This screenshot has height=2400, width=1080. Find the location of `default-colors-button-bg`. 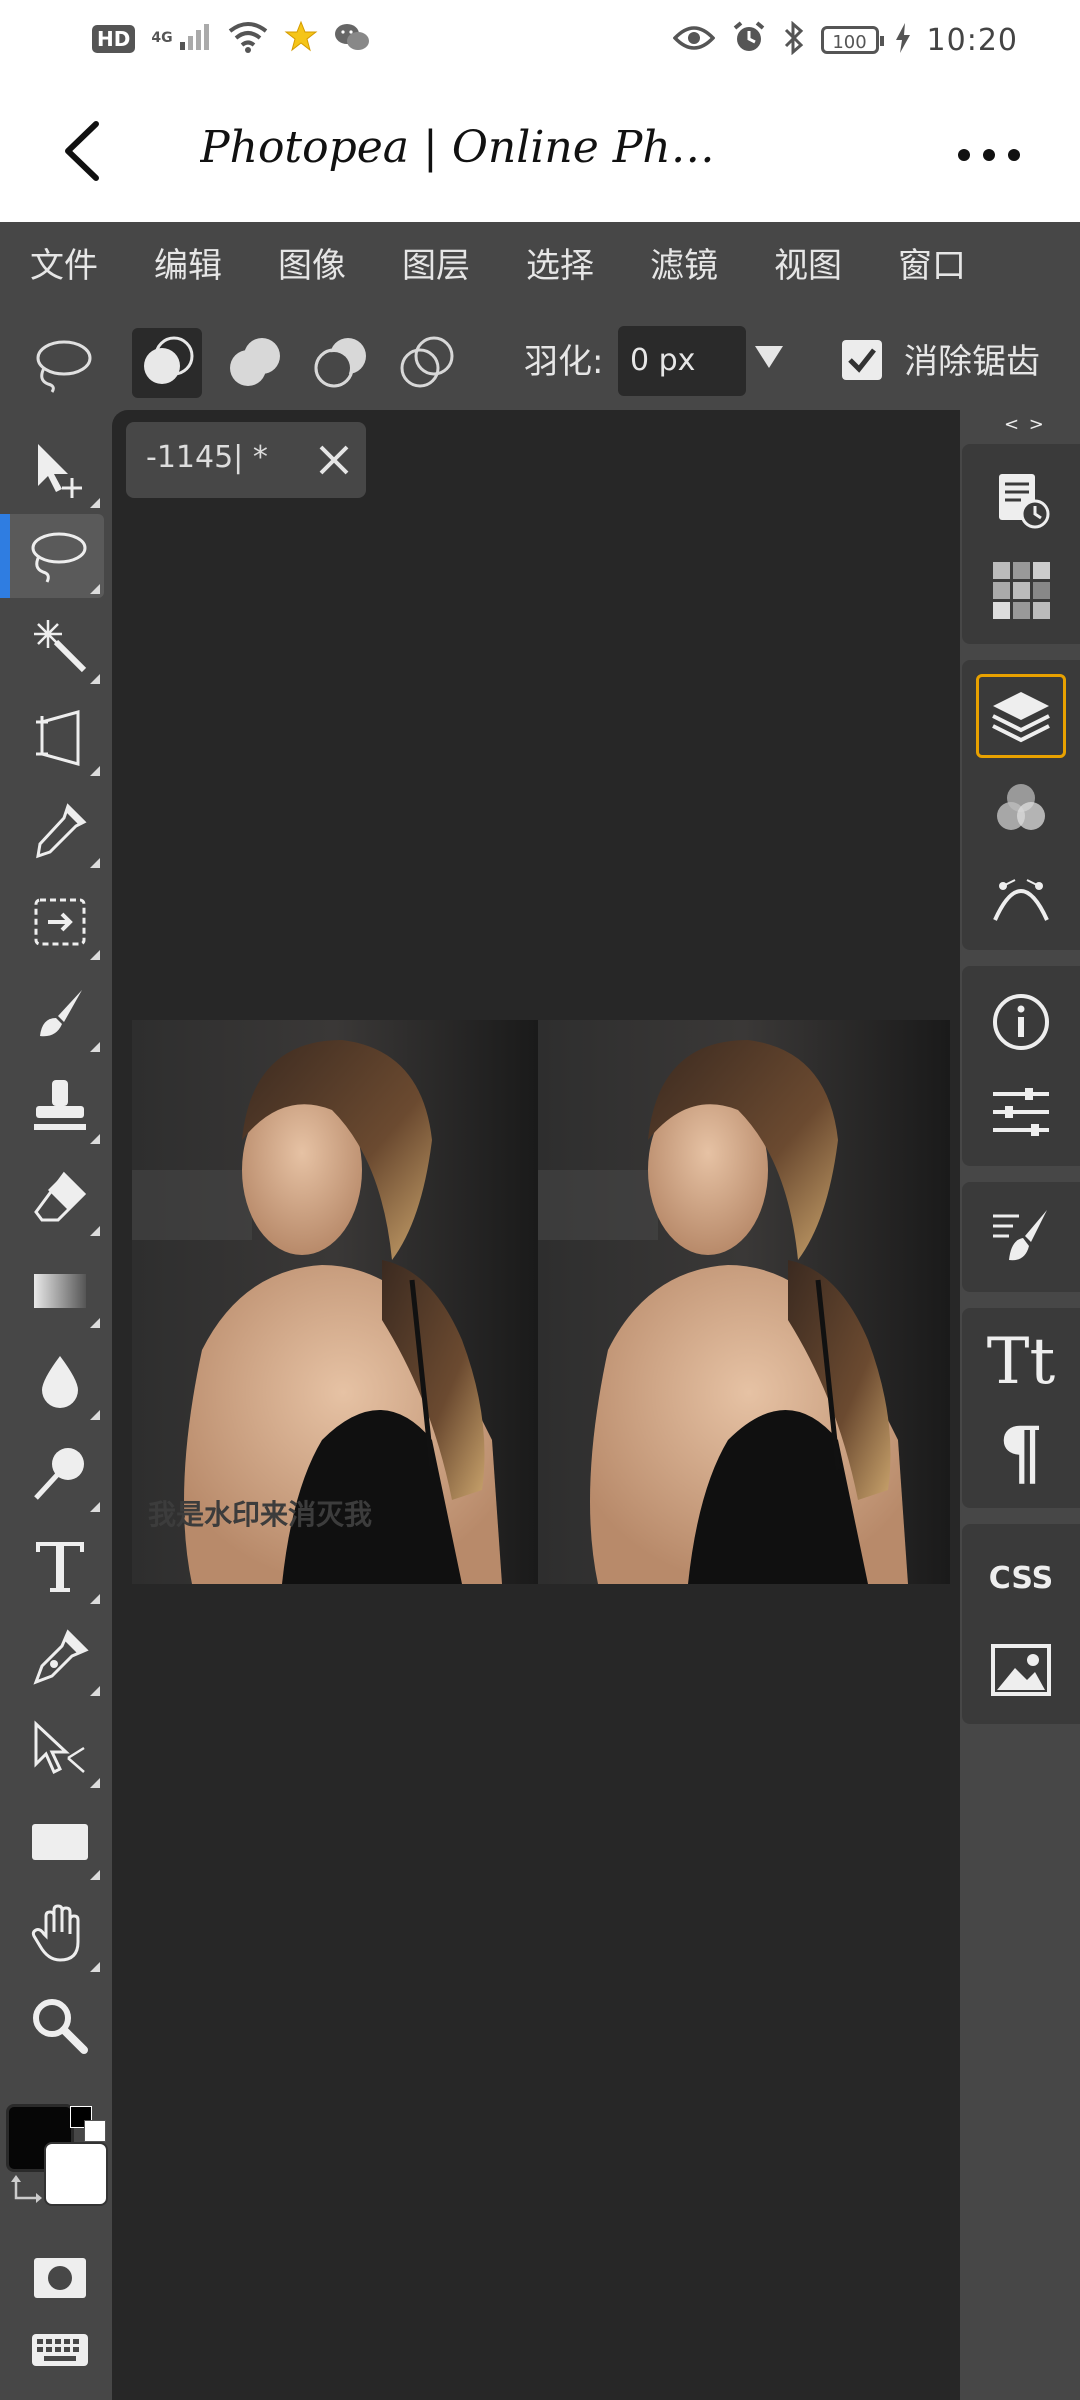

default-colors-button-bg is located at coordinates (95, 2131).